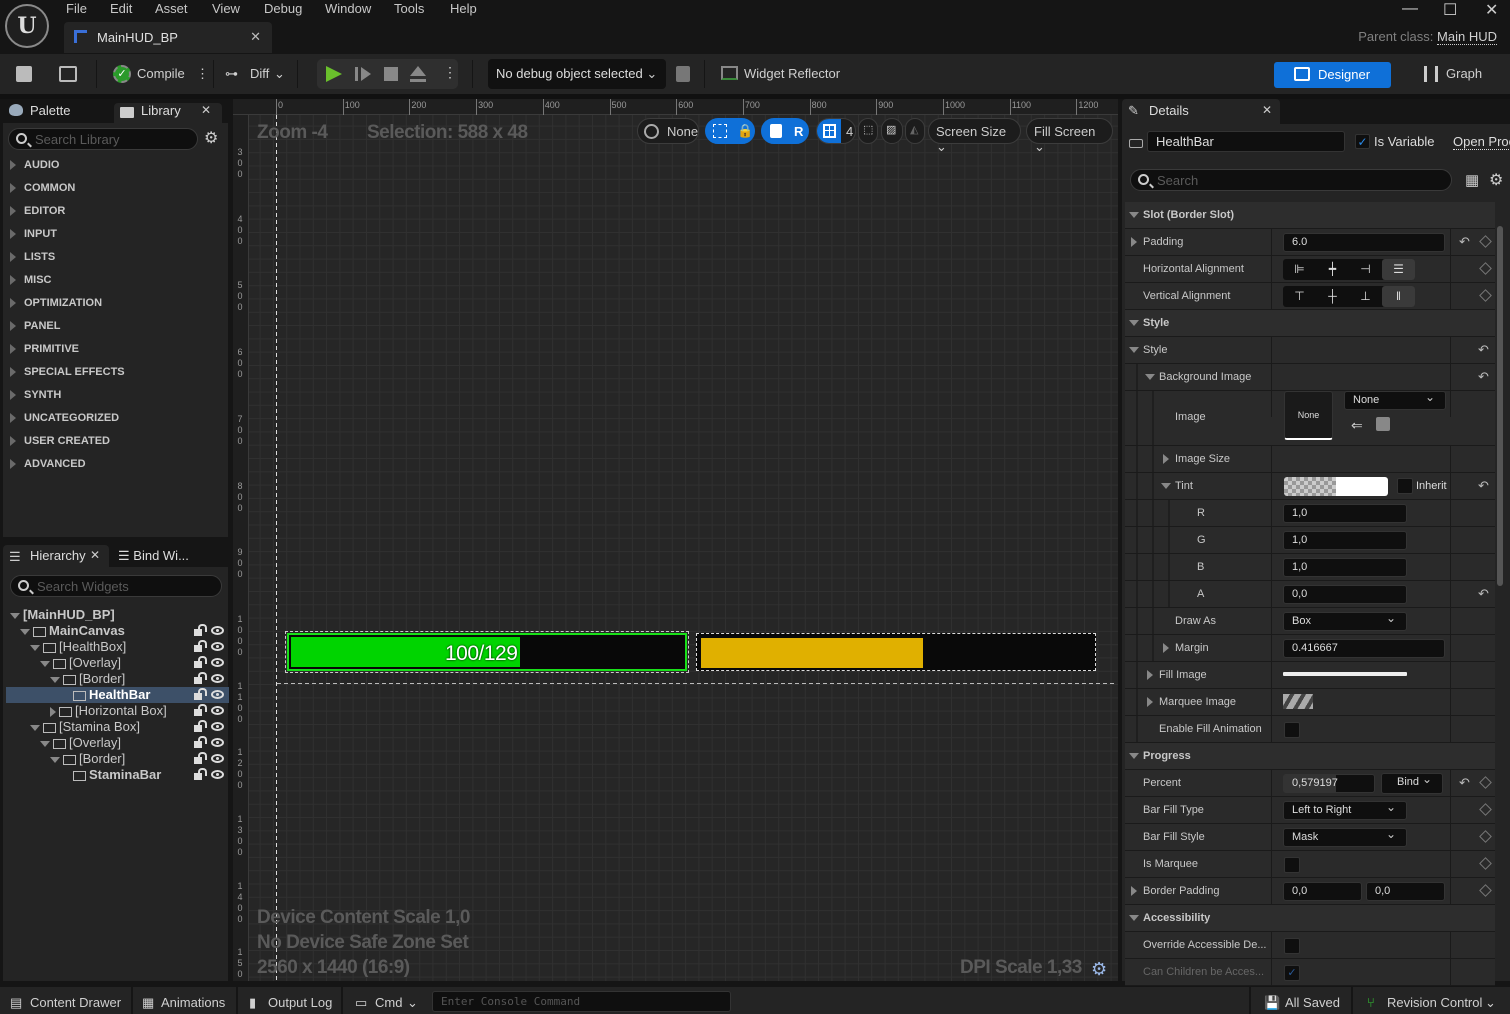  Describe the element at coordinates (1292, 946) in the screenshot. I see `override-accessible-checkbox` at that location.